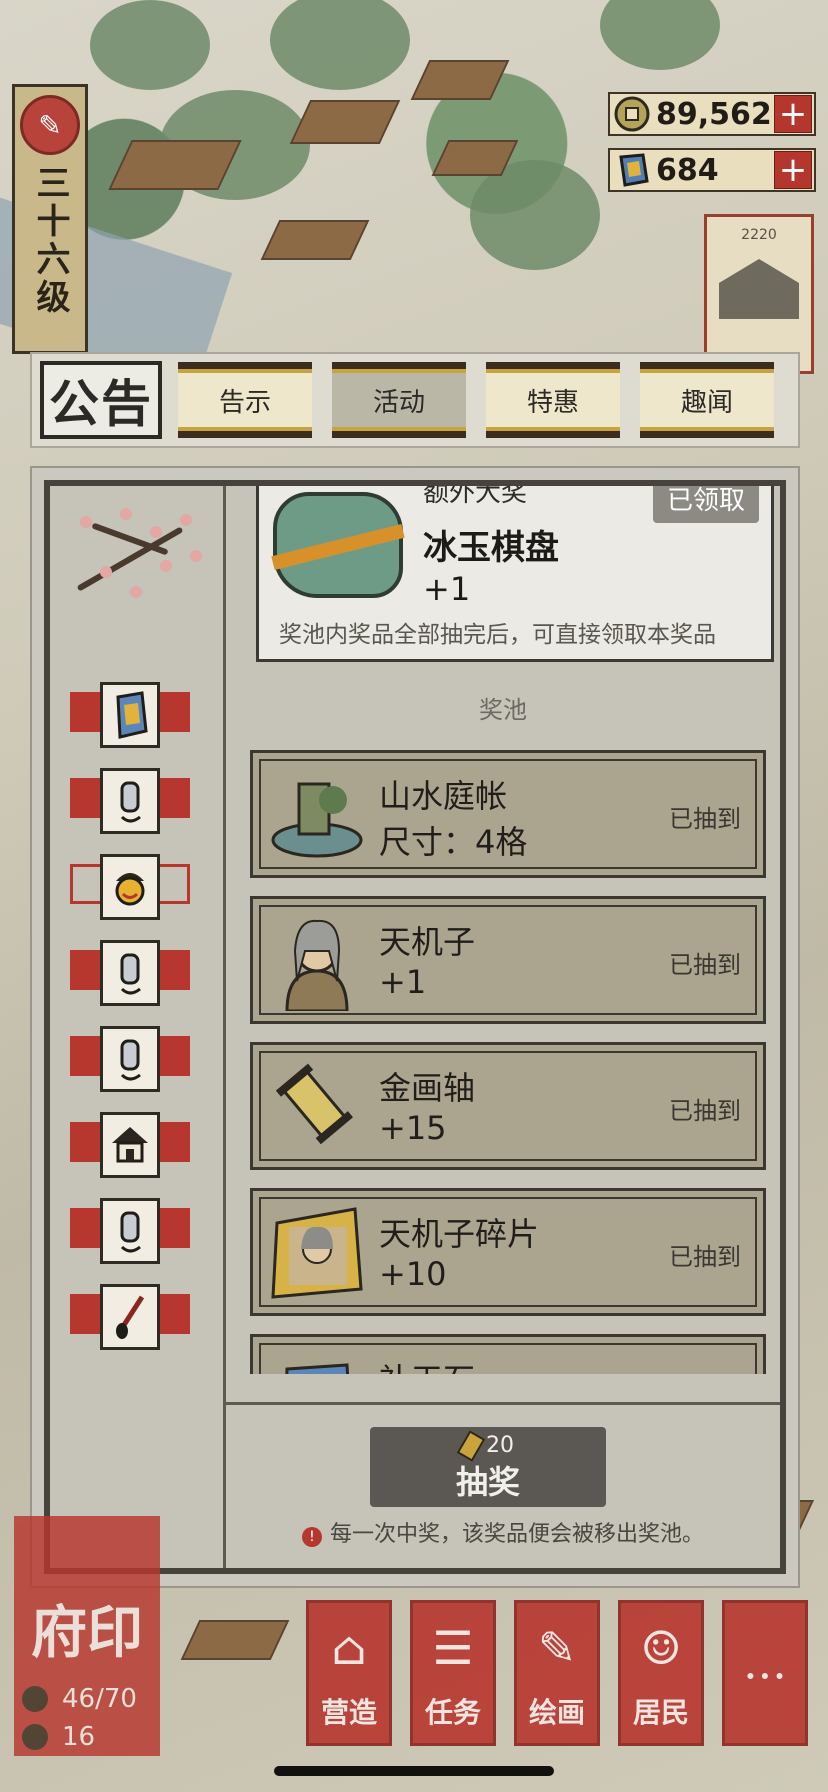 The width and height of the screenshot is (828, 1792). I want to click on draw-cost-value: 20, so click(500, 1445).